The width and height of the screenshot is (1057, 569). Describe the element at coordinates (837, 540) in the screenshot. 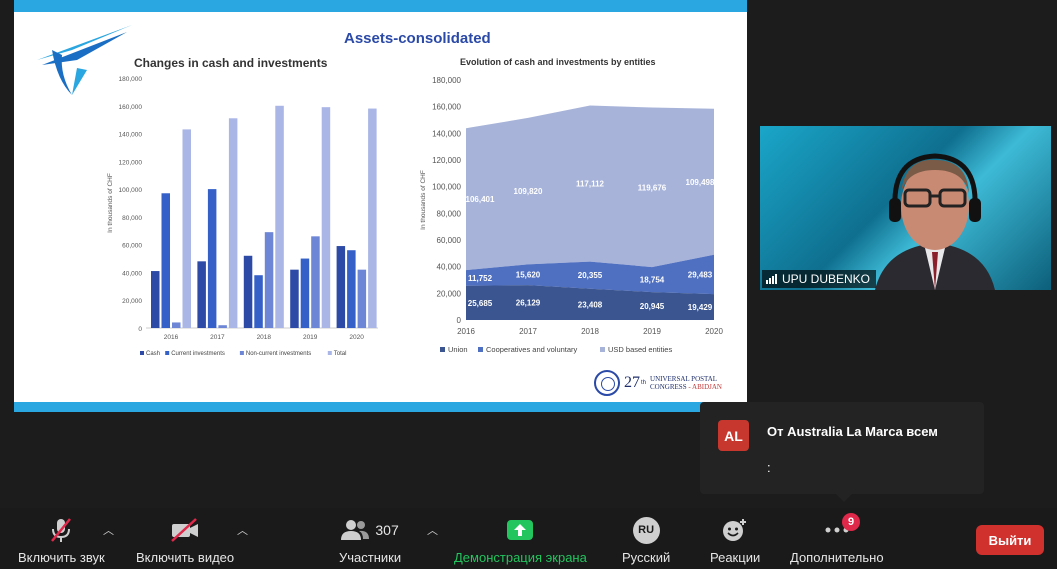

I see `more-button: Дополнительно` at that location.